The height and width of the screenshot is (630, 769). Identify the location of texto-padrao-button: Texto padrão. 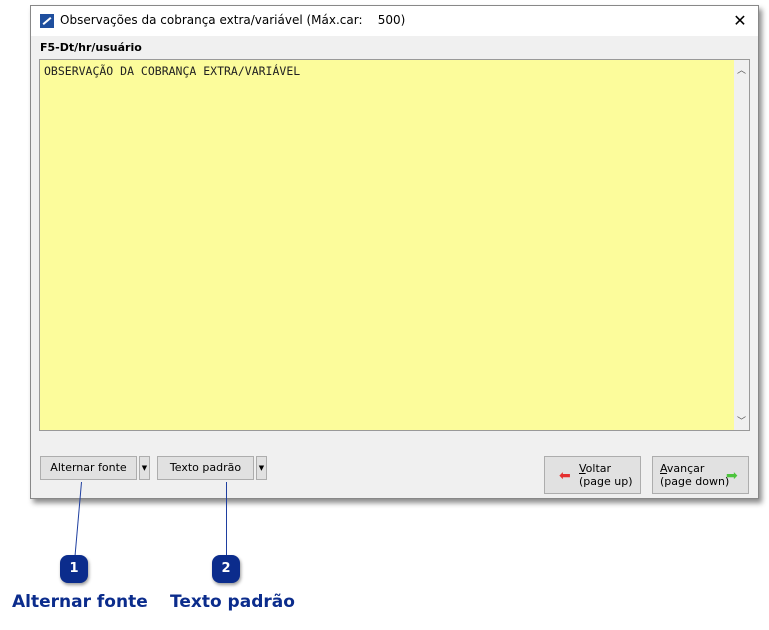
(205, 468).